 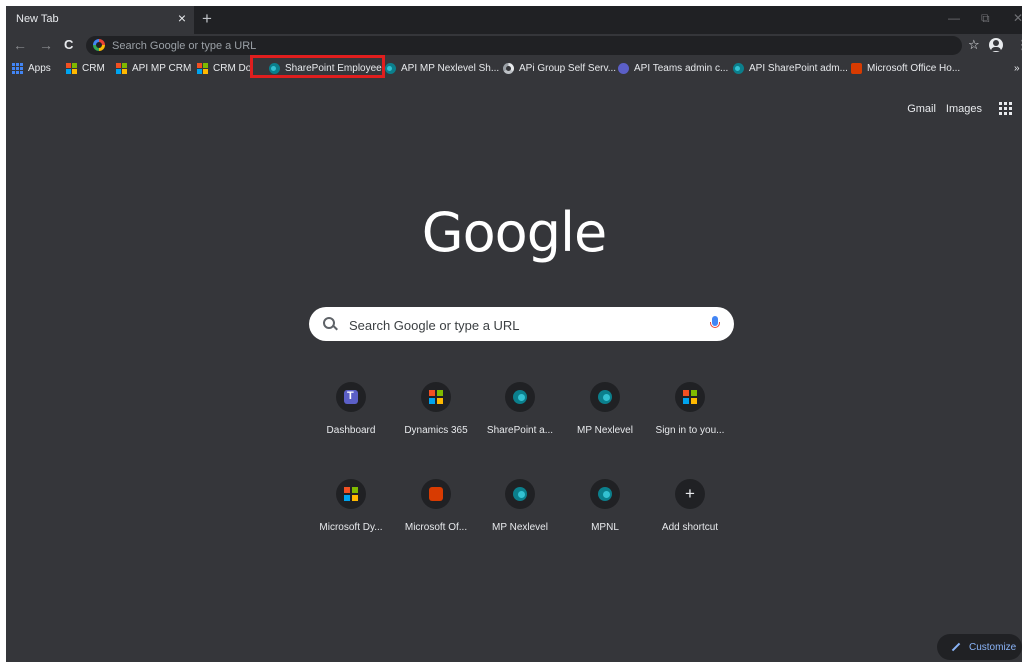 I want to click on shortcut-mp-nexlevel: MP Nexlevel, so click(x=605, y=418).